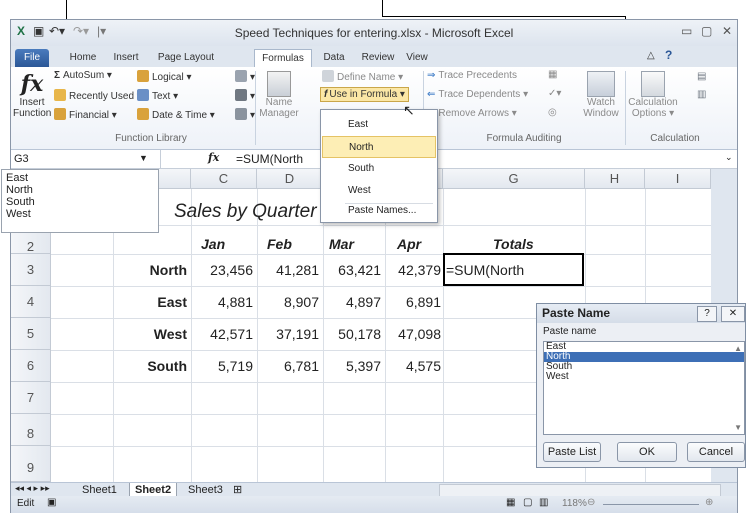  What do you see at coordinates (31, 270) in the screenshot?
I see `row-header-3: 3` at bounding box center [31, 270].